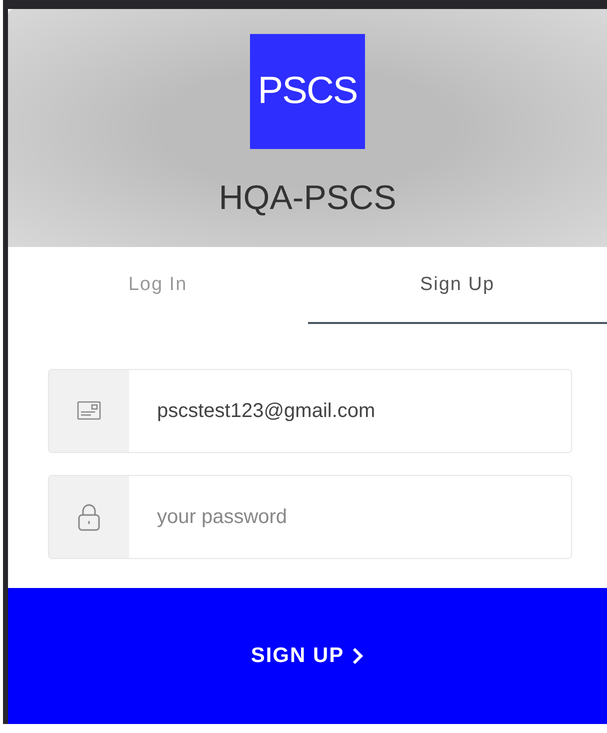 This screenshot has width=607, height=733. I want to click on id-card-icon, so click(89, 411).